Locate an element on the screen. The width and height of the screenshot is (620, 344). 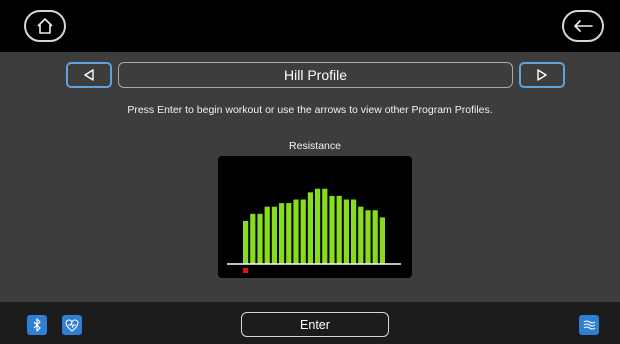
triangle-left-icon is located at coordinates (89, 75).